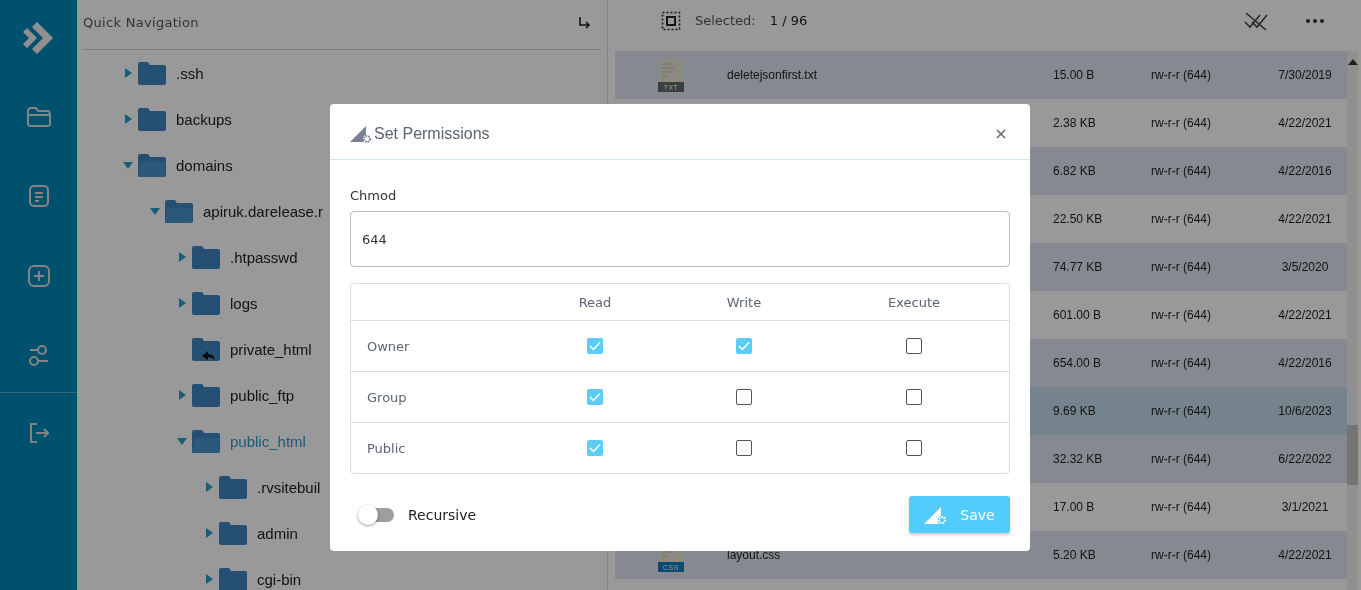 The width and height of the screenshot is (1361, 590). I want to click on tree-item: admin, so click(277, 533).